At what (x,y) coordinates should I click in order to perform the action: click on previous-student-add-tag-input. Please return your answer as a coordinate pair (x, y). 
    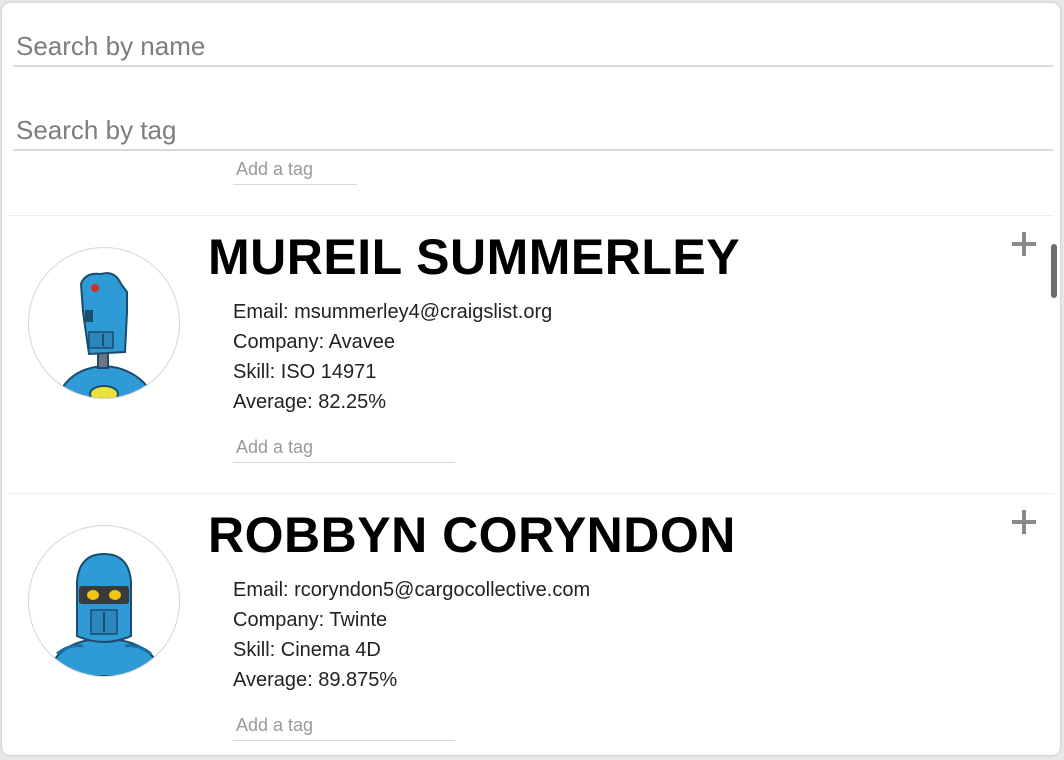
    Looking at the image, I should click on (295, 170).